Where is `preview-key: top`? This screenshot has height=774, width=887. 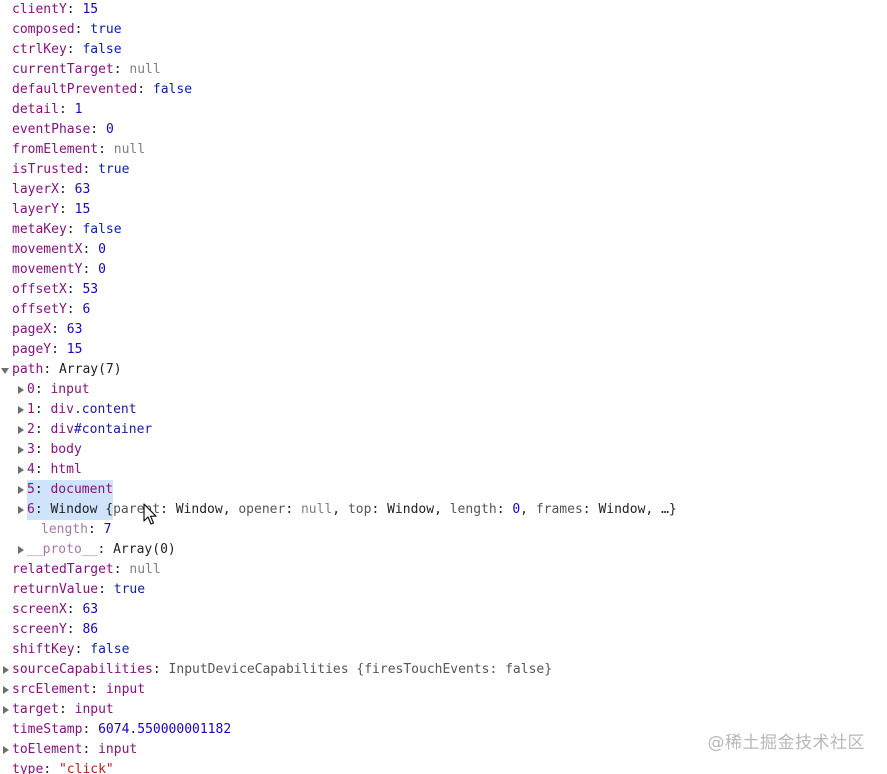
preview-key: top is located at coordinates (359, 509).